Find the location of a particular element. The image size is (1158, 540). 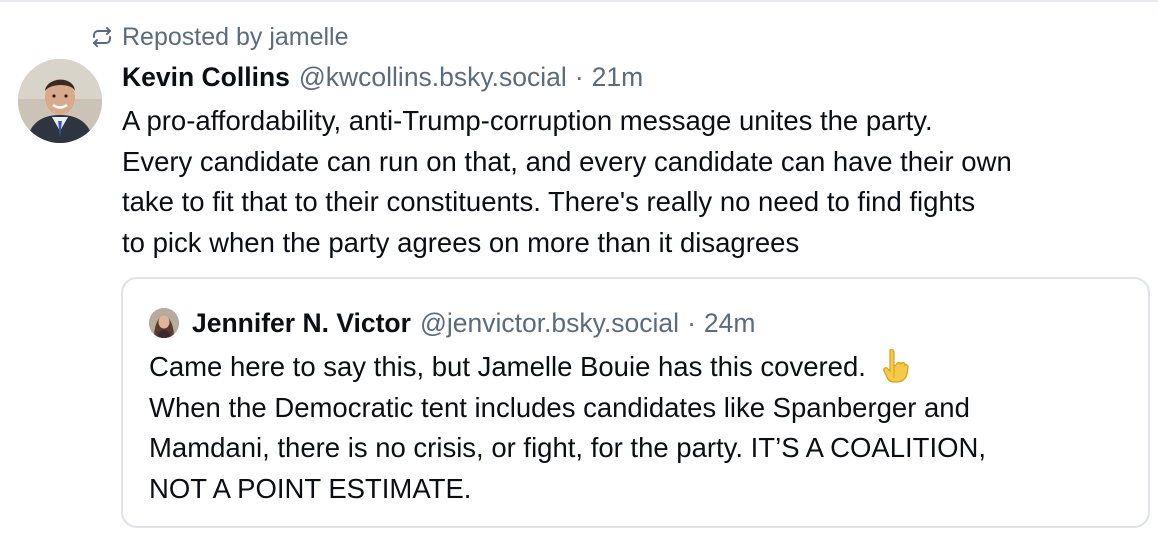

repost-indicator: Reposted by jamelle is located at coordinates (219, 37).